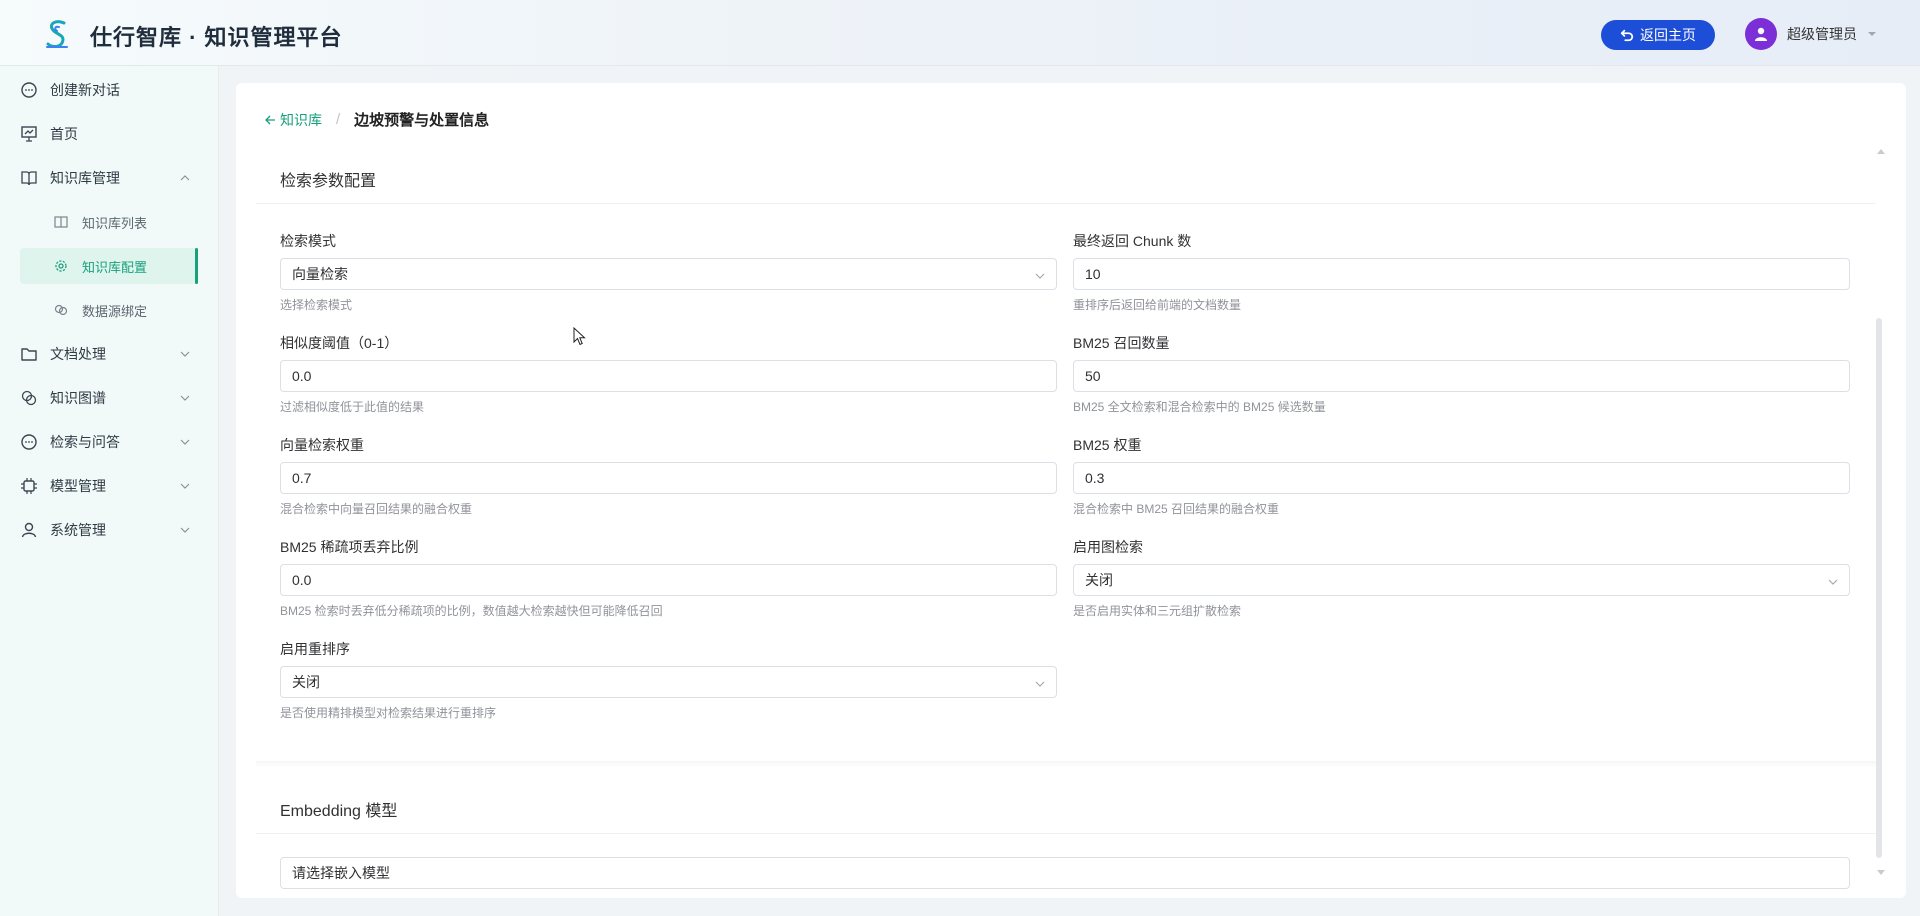 Image resolution: width=1920 pixels, height=916 pixels. What do you see at coordinates (1093, 376) in the screenshot?
I see `bm25-recall-value: 50` at bounding box center [1093, 376].